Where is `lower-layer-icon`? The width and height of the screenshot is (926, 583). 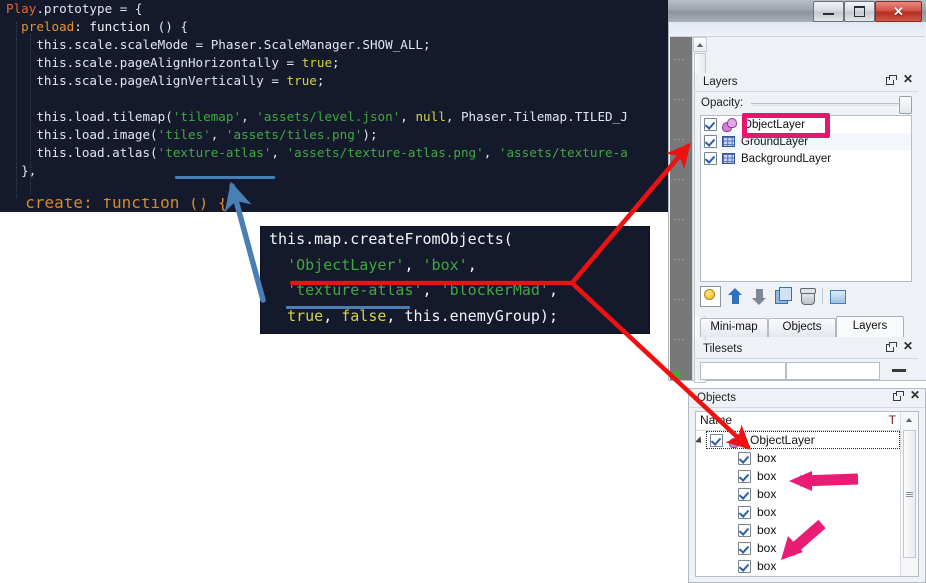
lower-layer-icon is located at coordinates (759, 296).